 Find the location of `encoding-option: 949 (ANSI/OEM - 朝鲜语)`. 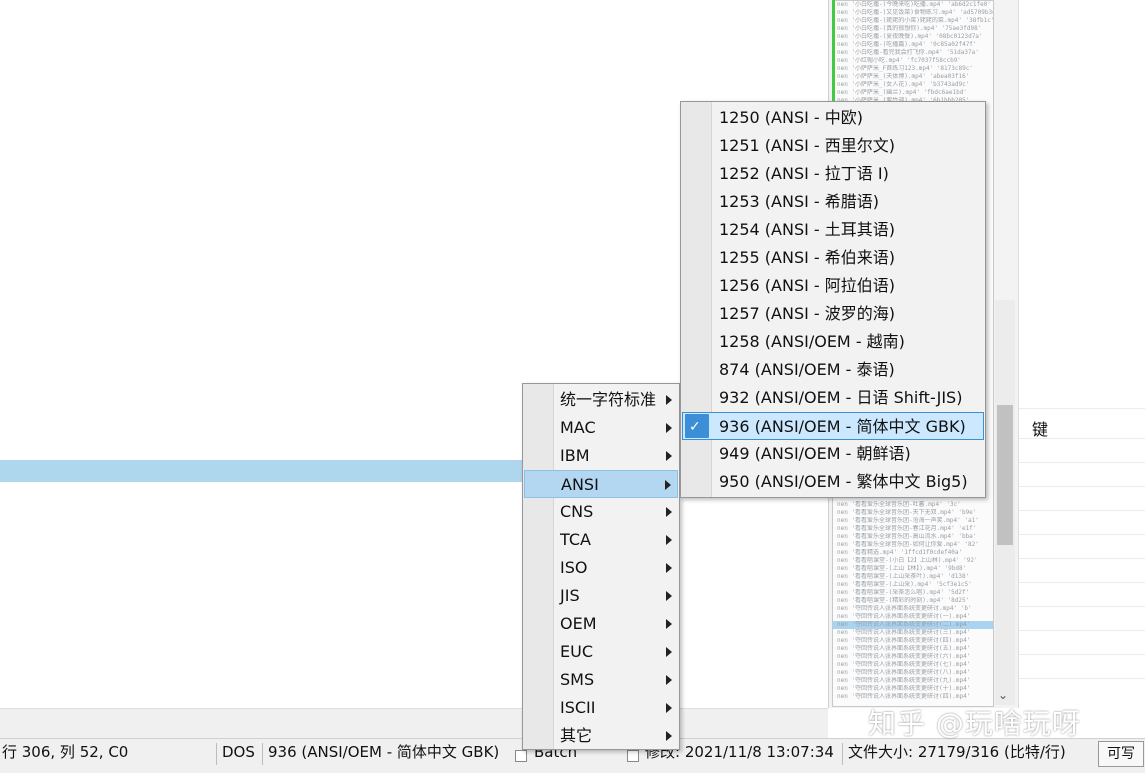

encoding-option: 949 (ANSI/OEM - 朝鲜语) is located at coordinates (833, 454).